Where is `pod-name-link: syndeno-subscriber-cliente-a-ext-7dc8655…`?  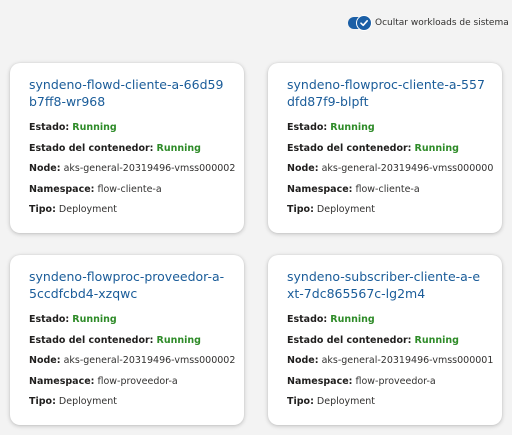
pod-name-link: syndeno-subscriber-cliente-a-ext-7dc8655… is located at coordinates (387, 285).